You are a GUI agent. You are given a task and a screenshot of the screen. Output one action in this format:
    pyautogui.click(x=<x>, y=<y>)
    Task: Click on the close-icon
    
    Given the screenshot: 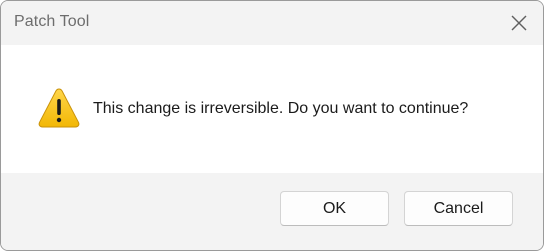 What is the action you would take?
    pyautogui.click(x=519, y=23)
    